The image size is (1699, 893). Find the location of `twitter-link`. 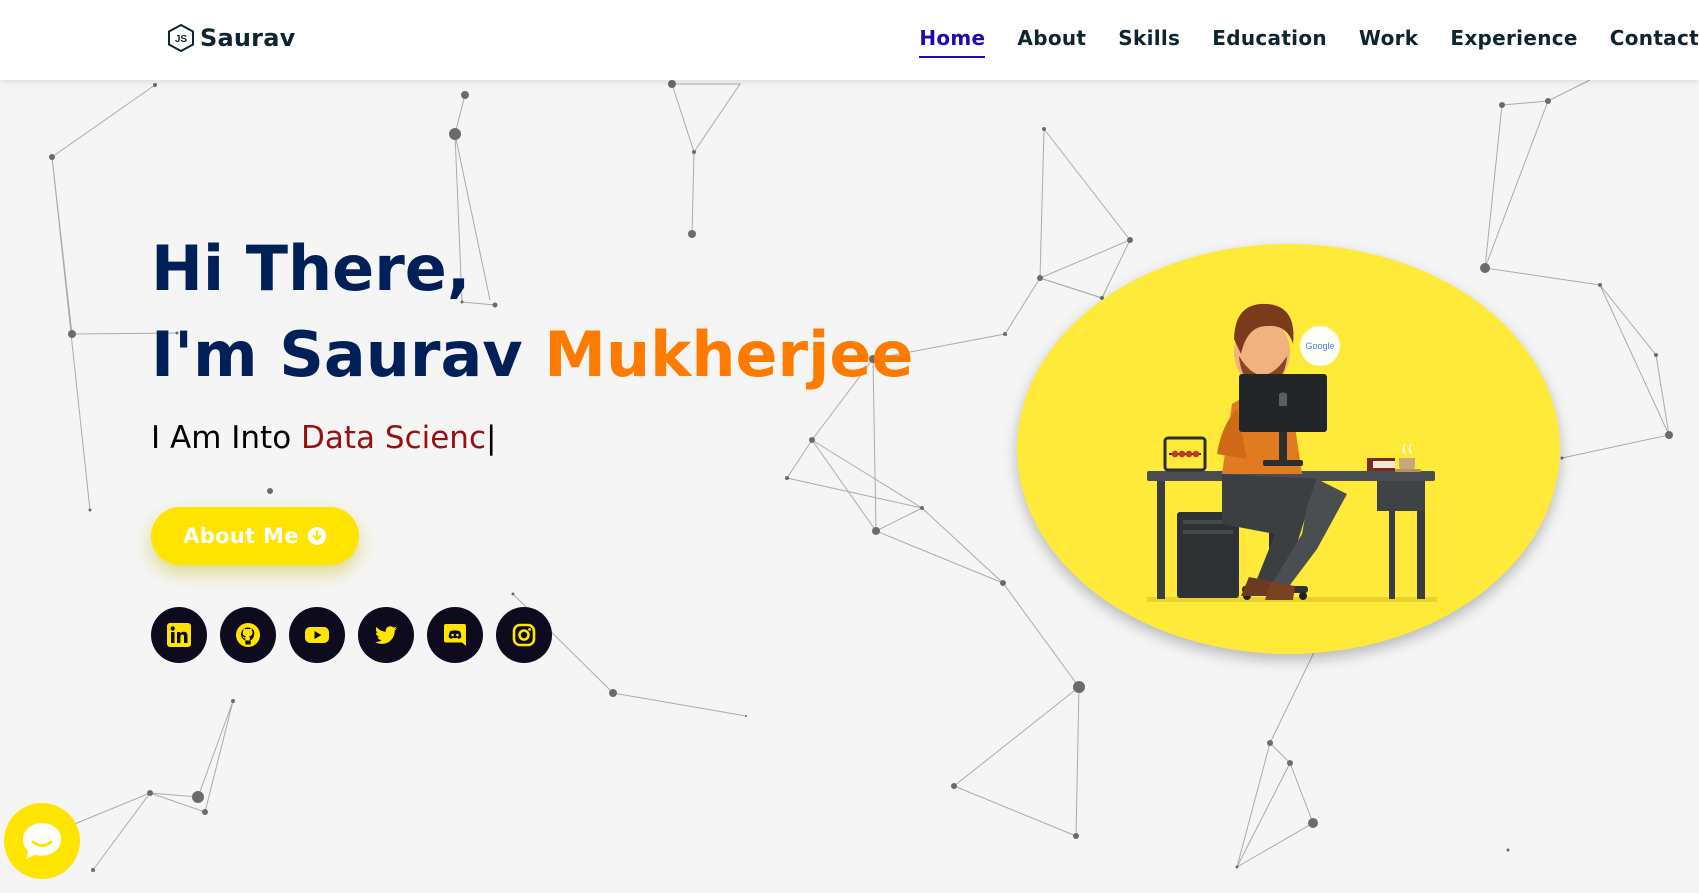

twitter-link is located at coordinates (386, 635).